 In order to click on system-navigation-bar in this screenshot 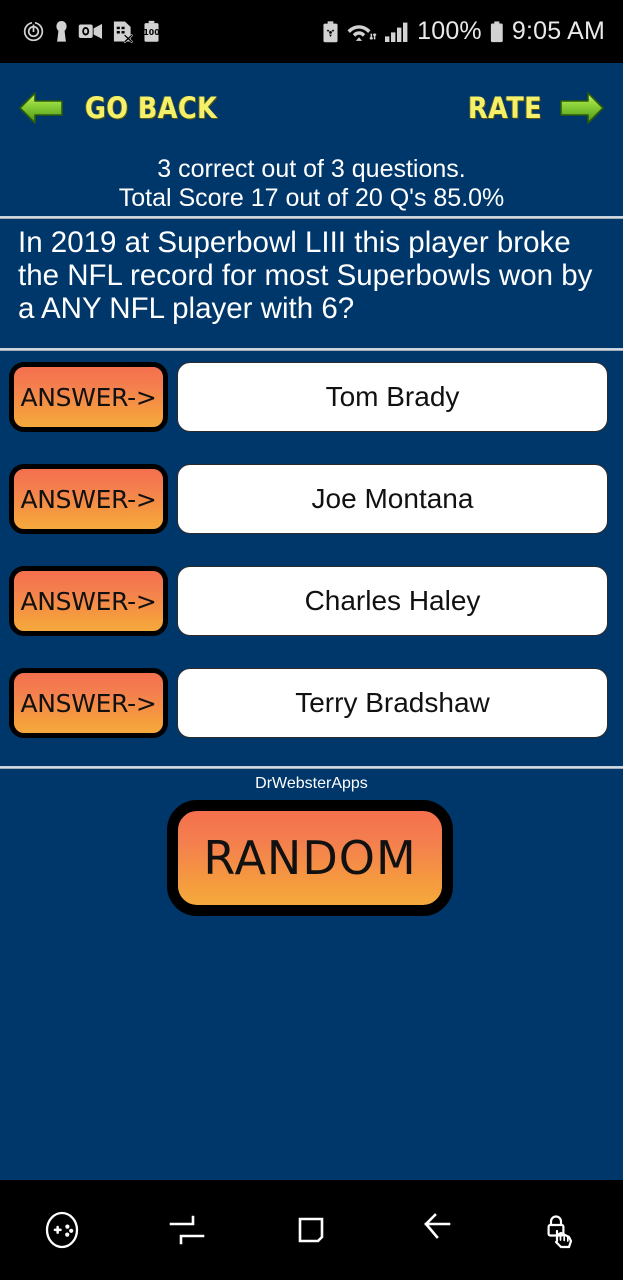, I will do `click(311, 1230)`.